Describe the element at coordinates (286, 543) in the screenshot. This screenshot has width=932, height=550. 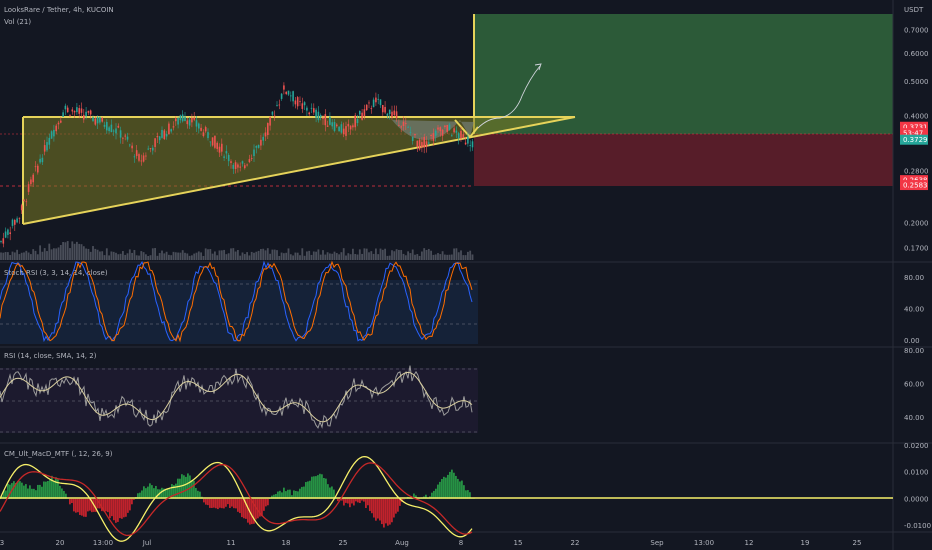
I see `x-tick-label: 18` at that location.